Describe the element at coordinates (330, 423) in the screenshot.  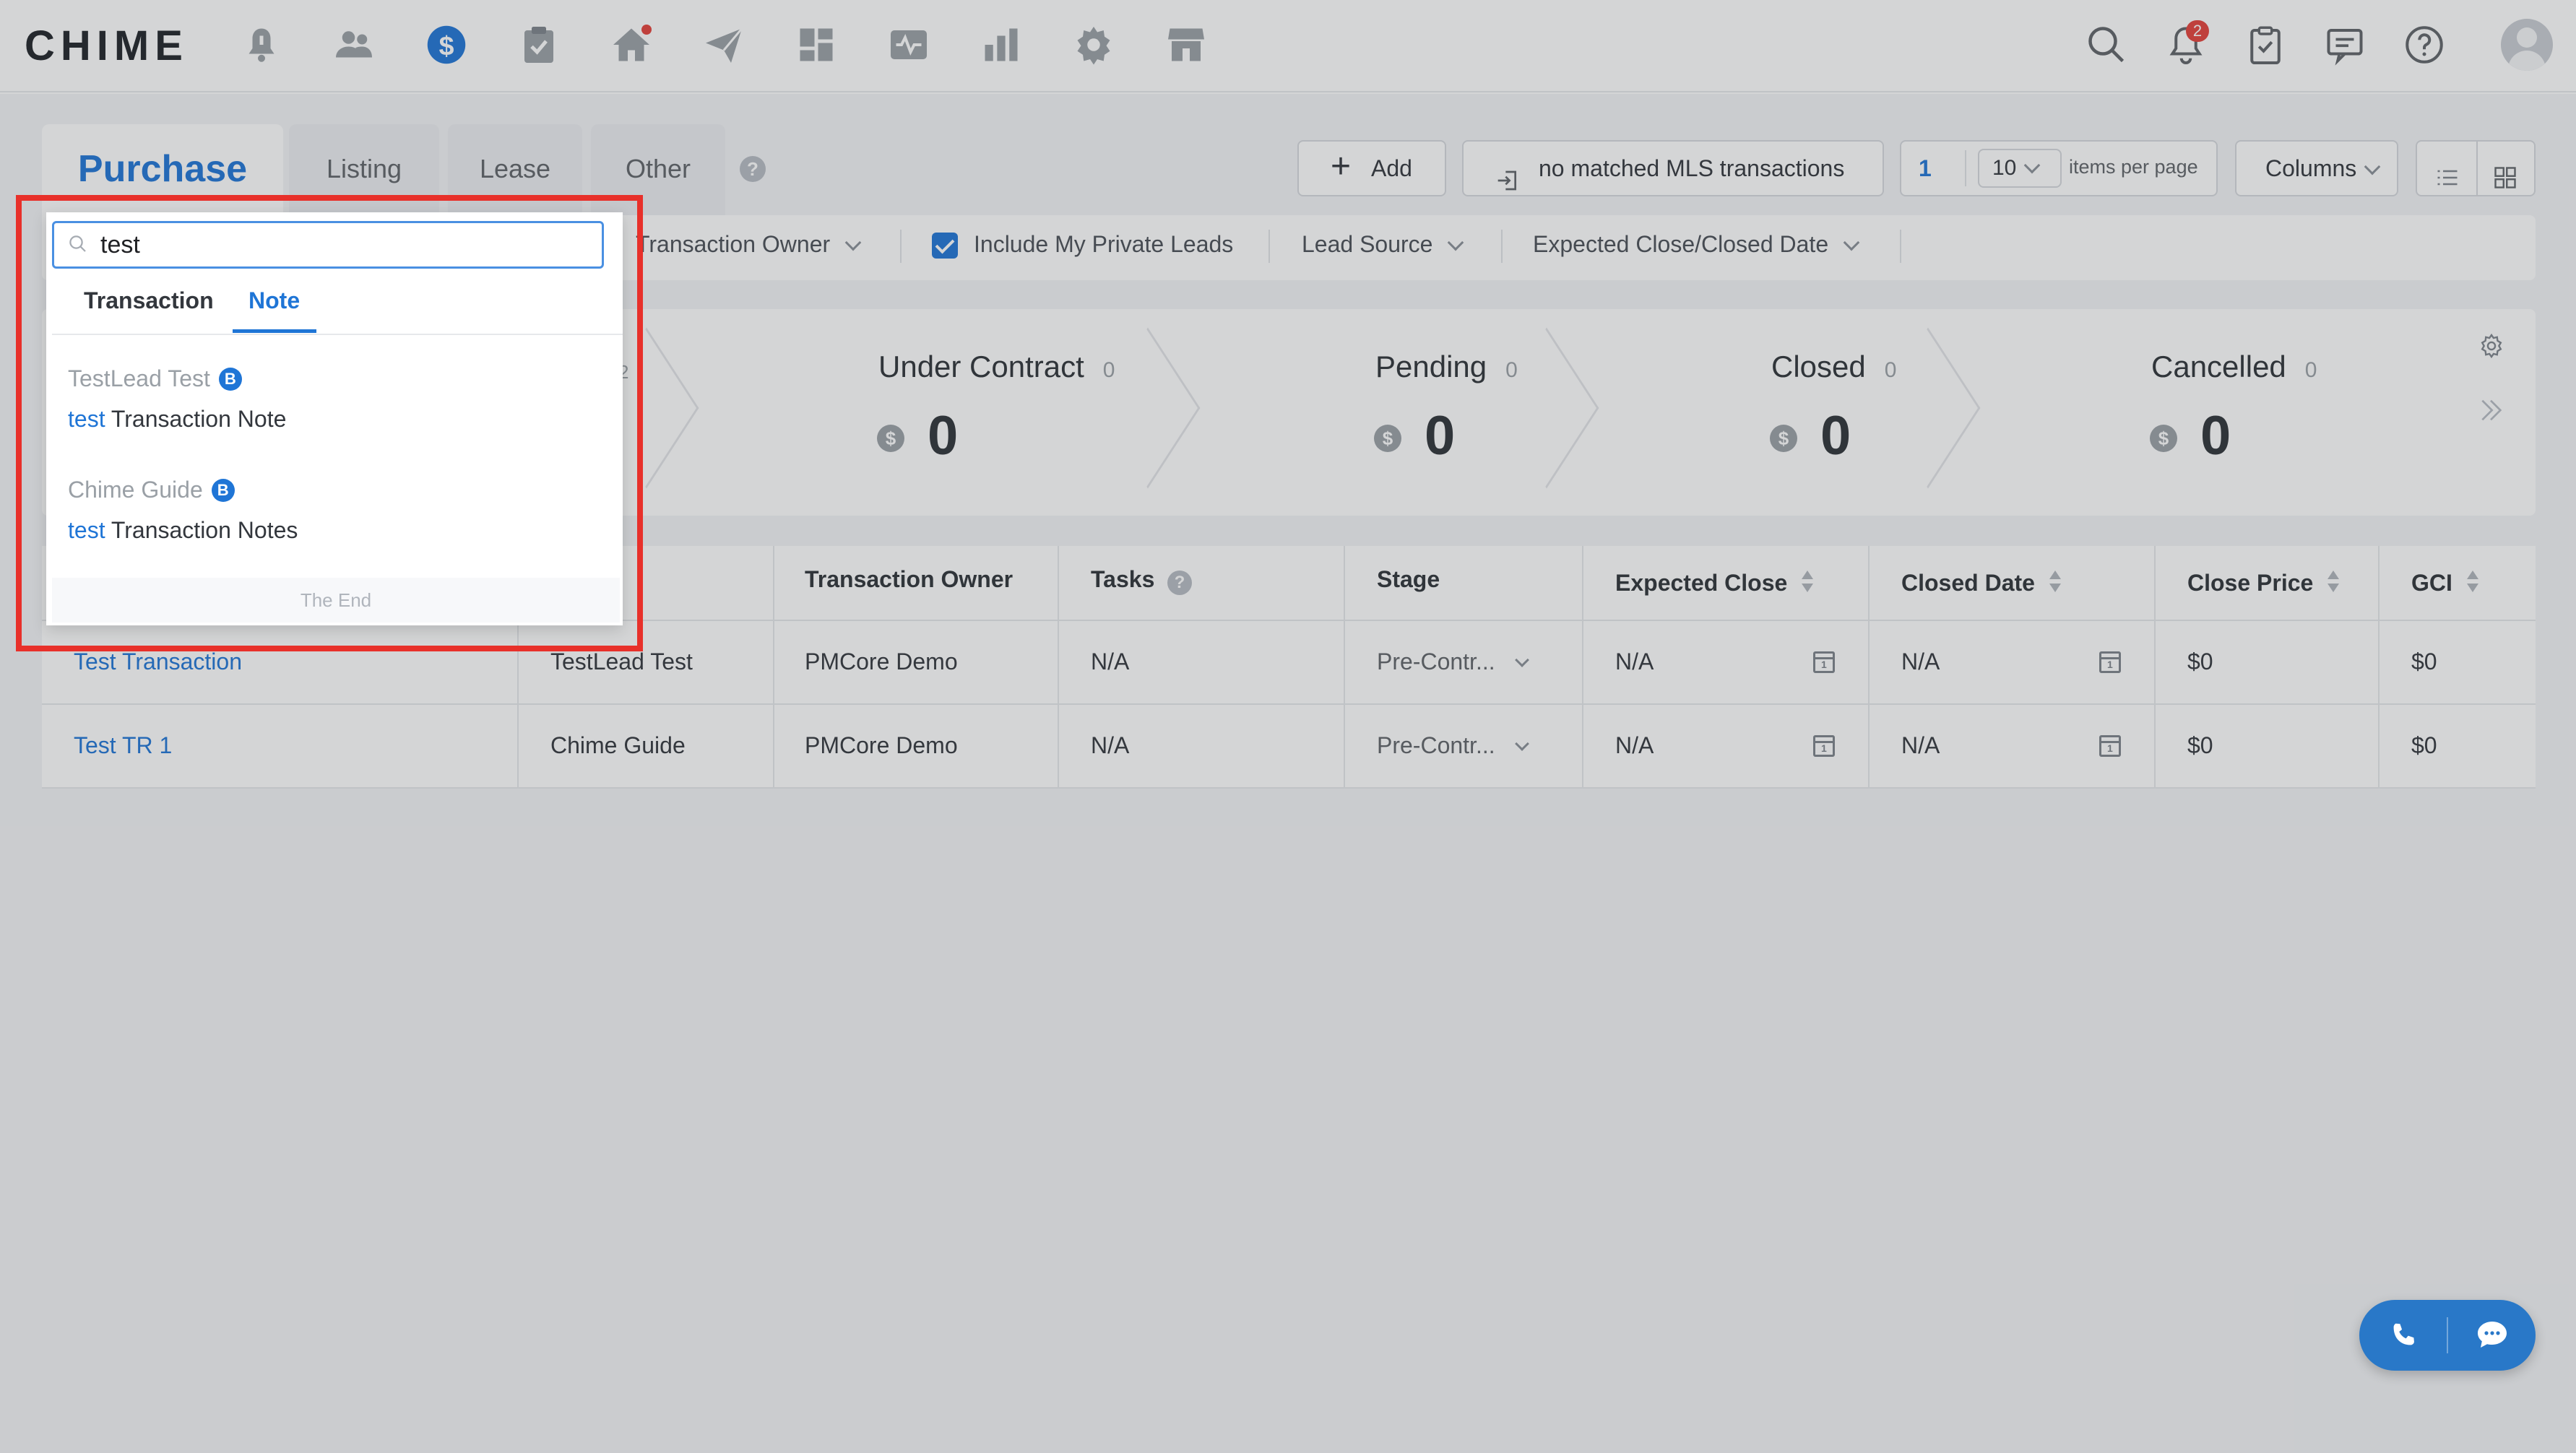
I see `highlight-box` at that location.